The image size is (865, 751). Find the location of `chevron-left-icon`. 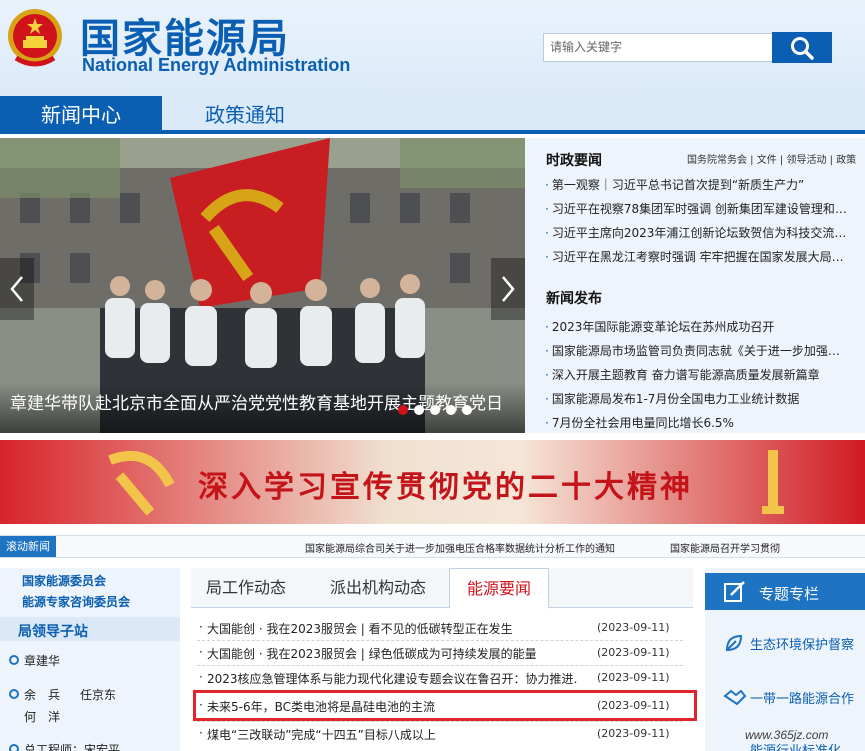

chevron-left-icon is located at coordinates (16, 289).